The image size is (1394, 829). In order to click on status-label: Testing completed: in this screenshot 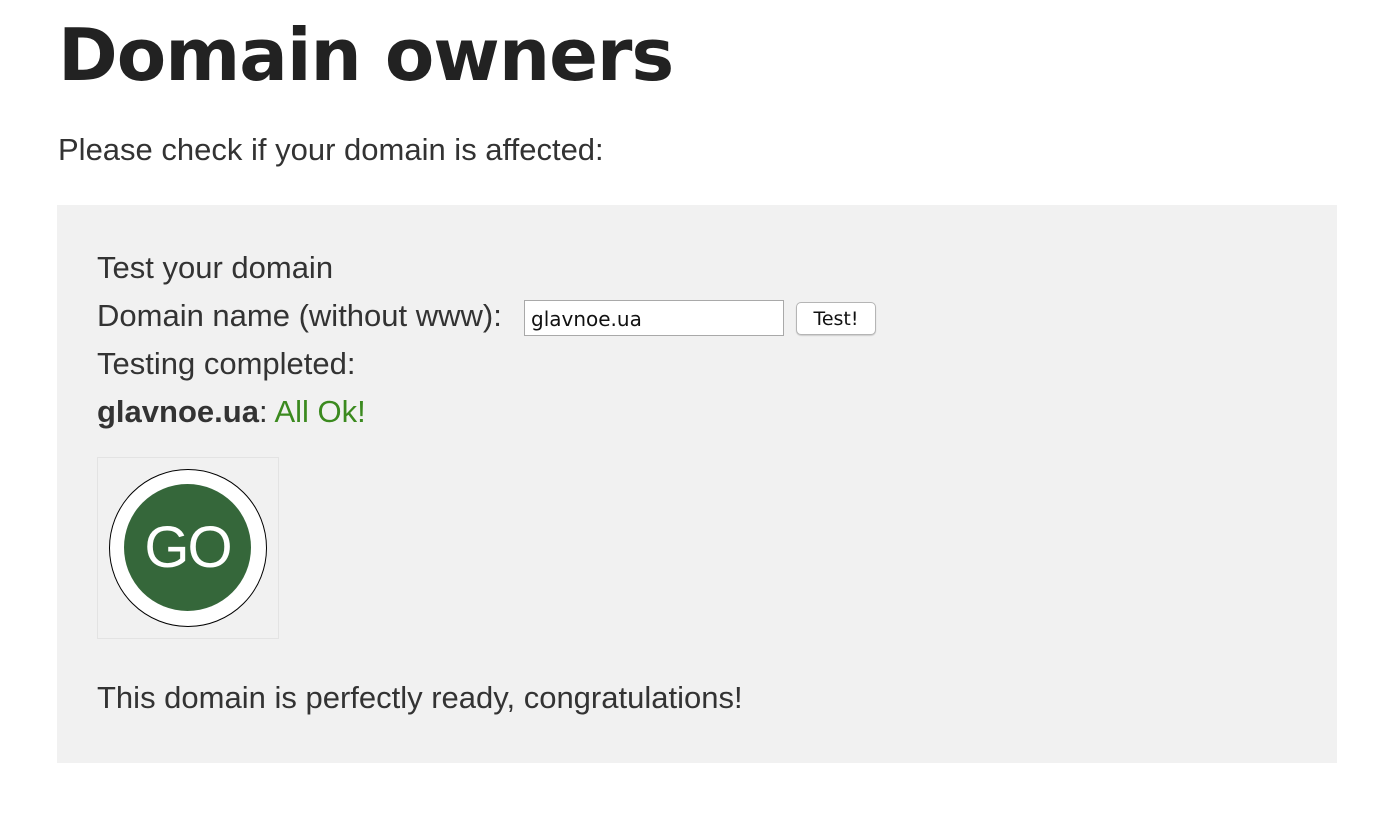, I will do `click(226, 363)`.